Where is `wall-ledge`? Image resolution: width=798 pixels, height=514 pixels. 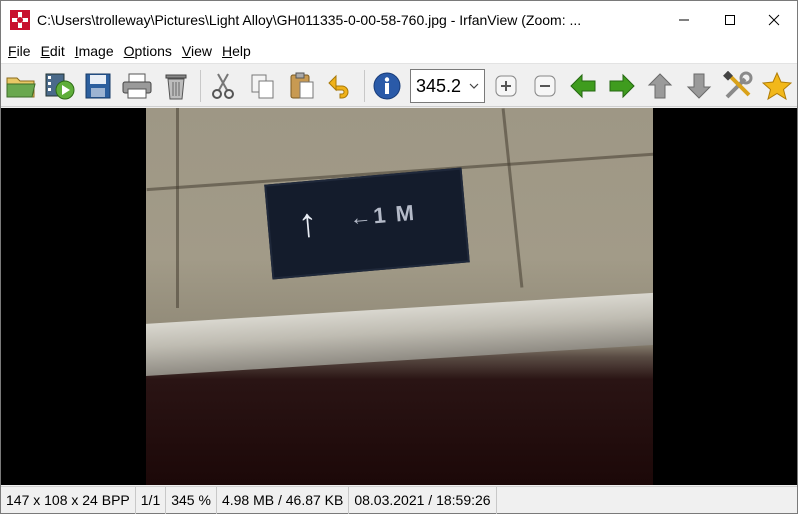 wall-ledge is located at coordinates (399, 334).